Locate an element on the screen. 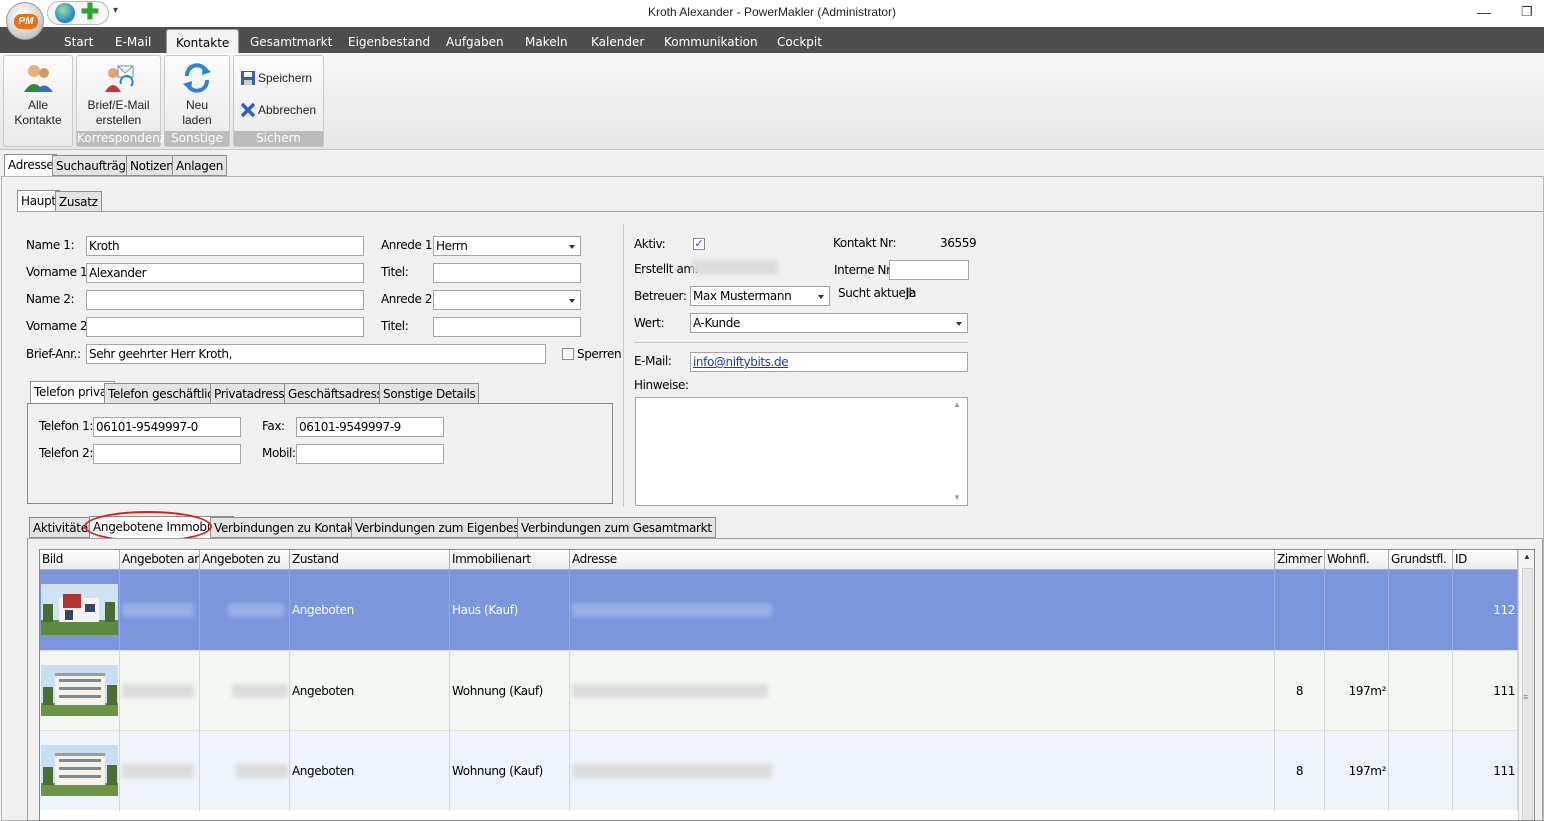  neu-label-1: Neu is located at coordinates (196, 105).